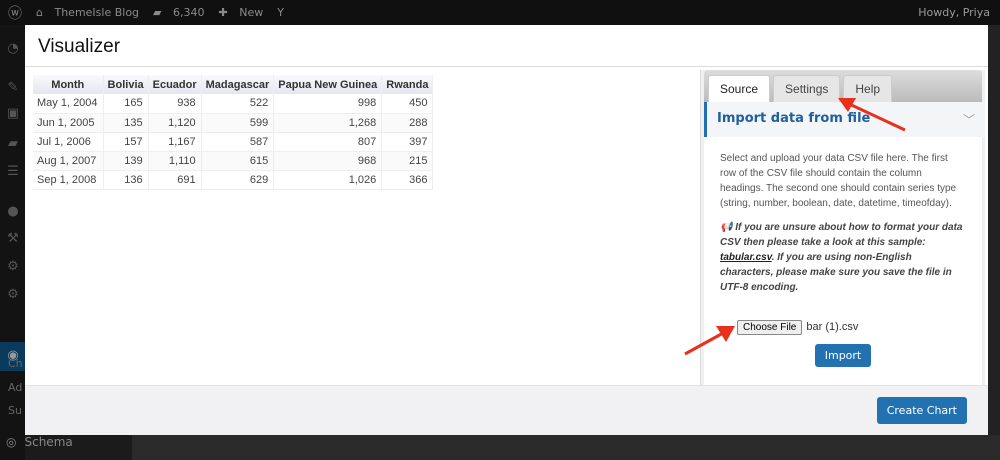 This screenshot has width=1000, height=460. I want to click on choose-file-button: Choose File, so click(770, 327).